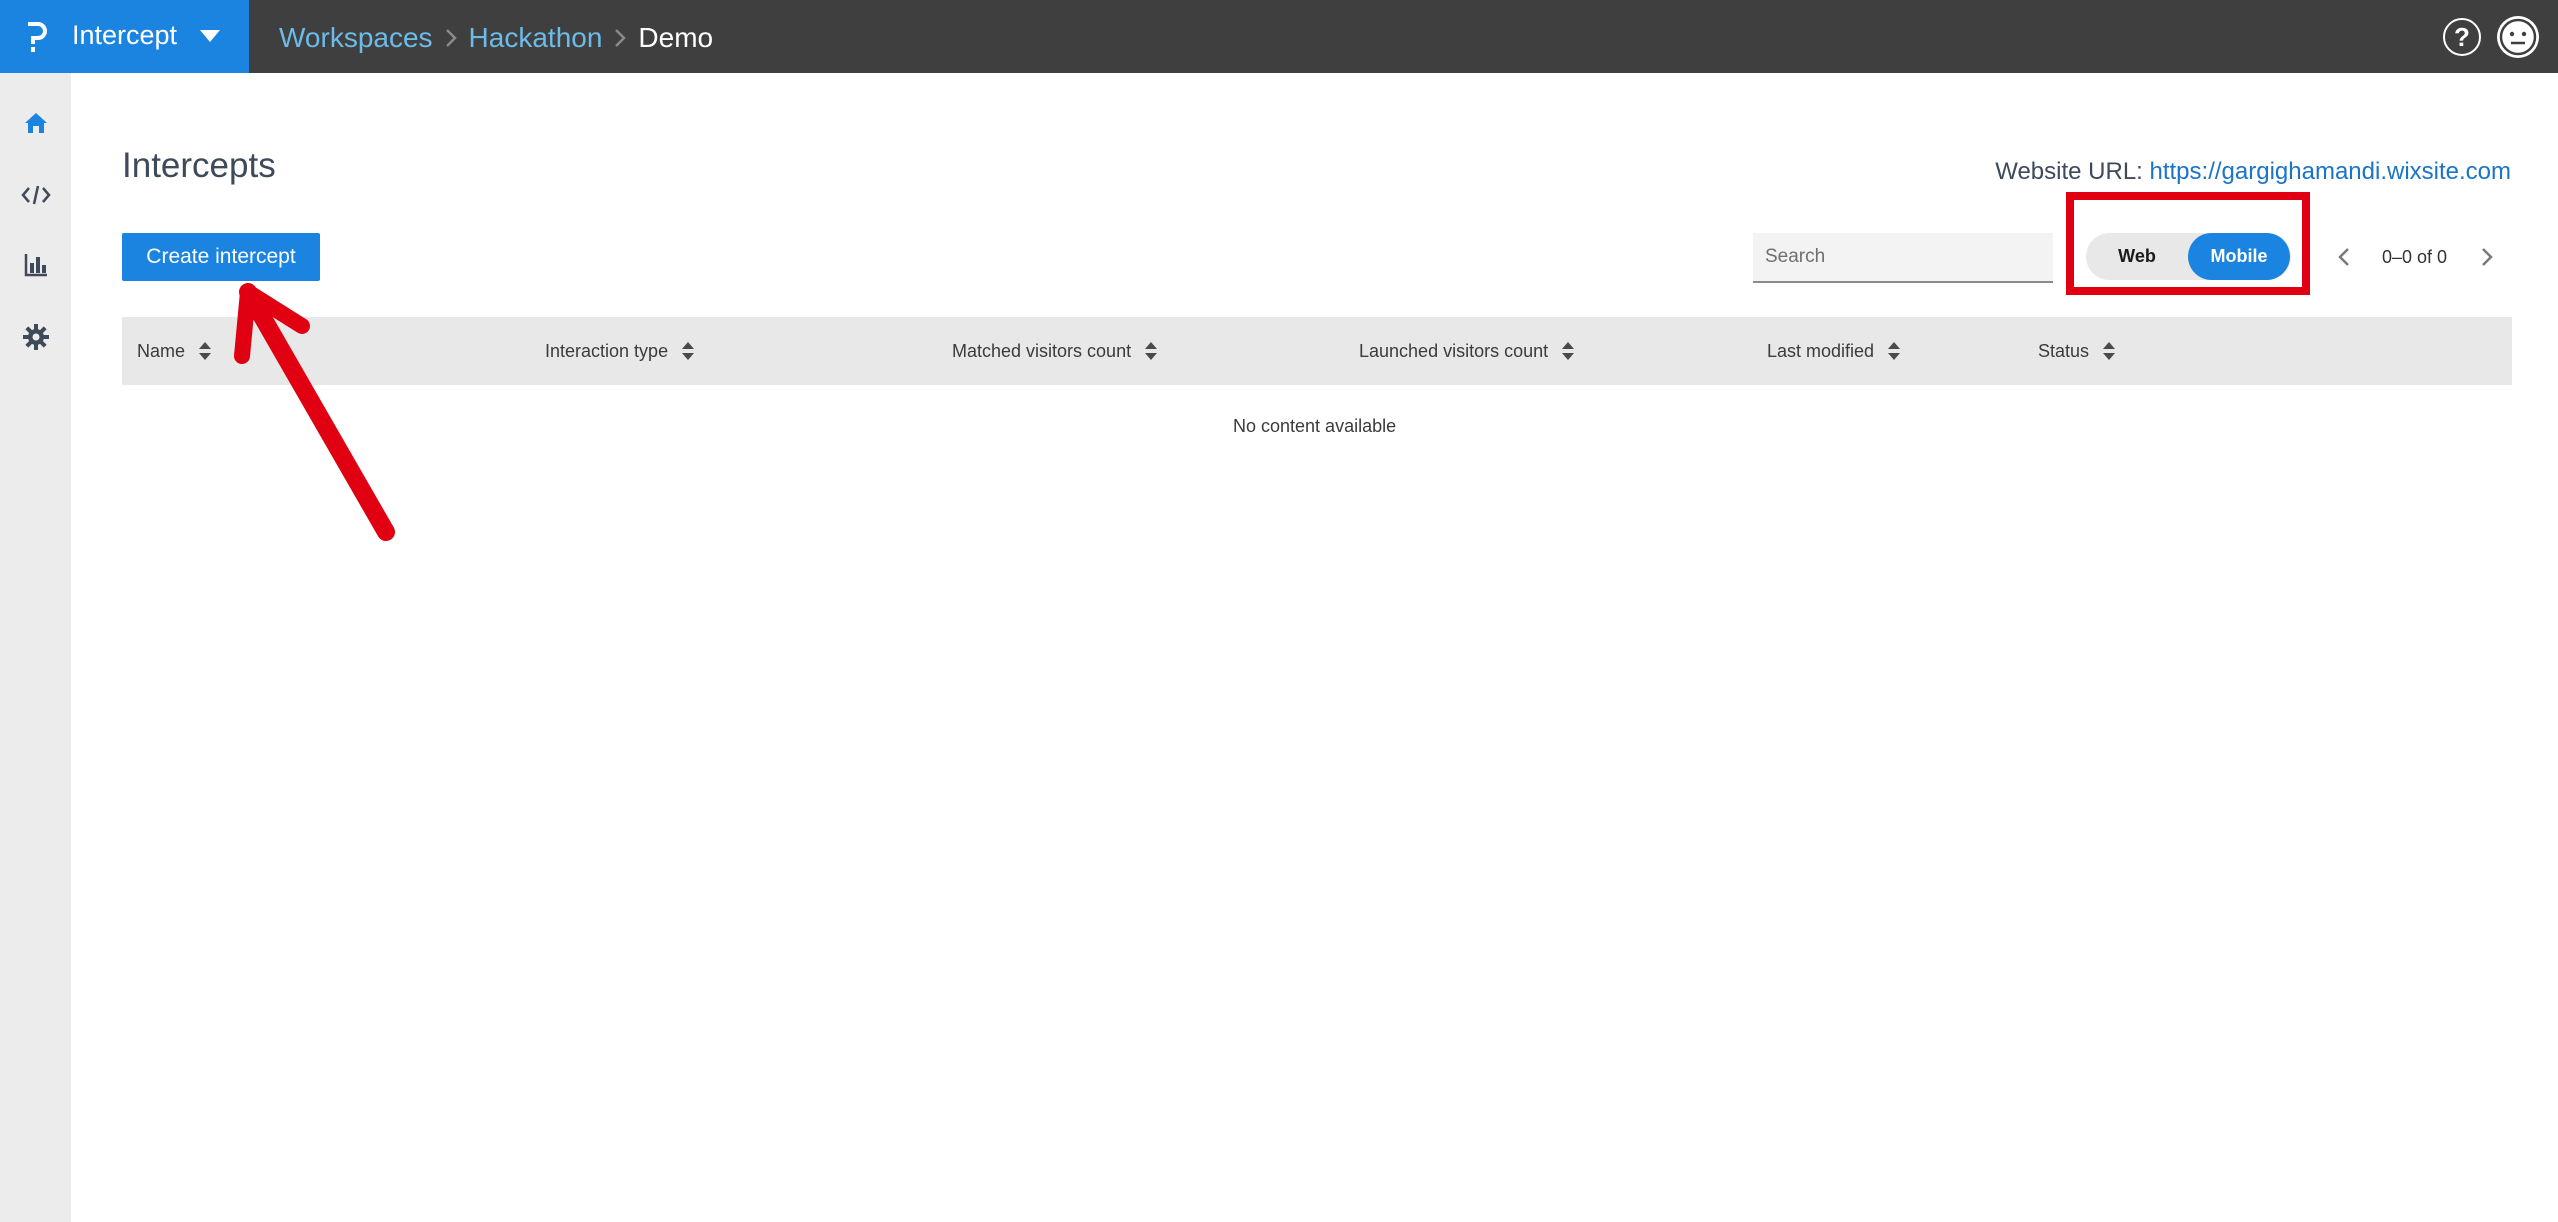 The image size is (2558, 1222). I want to click on column-header-name: Name, so click(175, 351).